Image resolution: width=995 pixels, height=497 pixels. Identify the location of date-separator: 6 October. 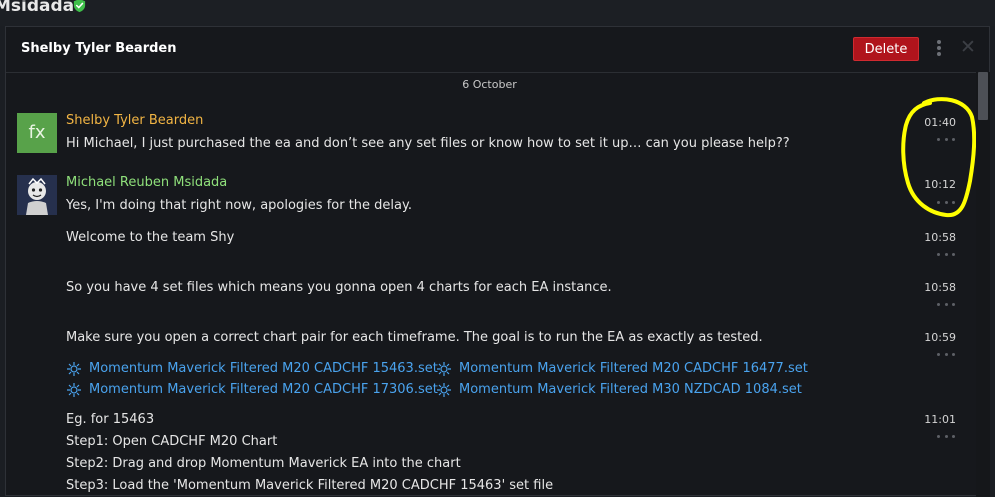
(489, 84).